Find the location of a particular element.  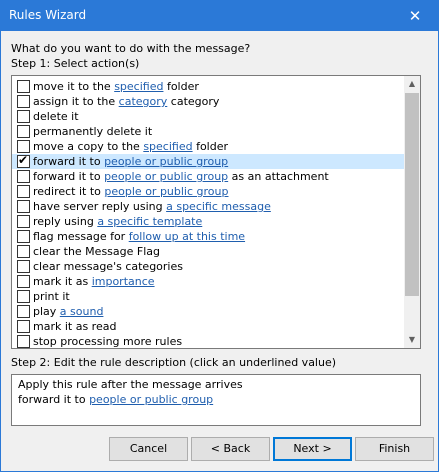

list-item: mark it as importance is located at coordinates (208, 281).